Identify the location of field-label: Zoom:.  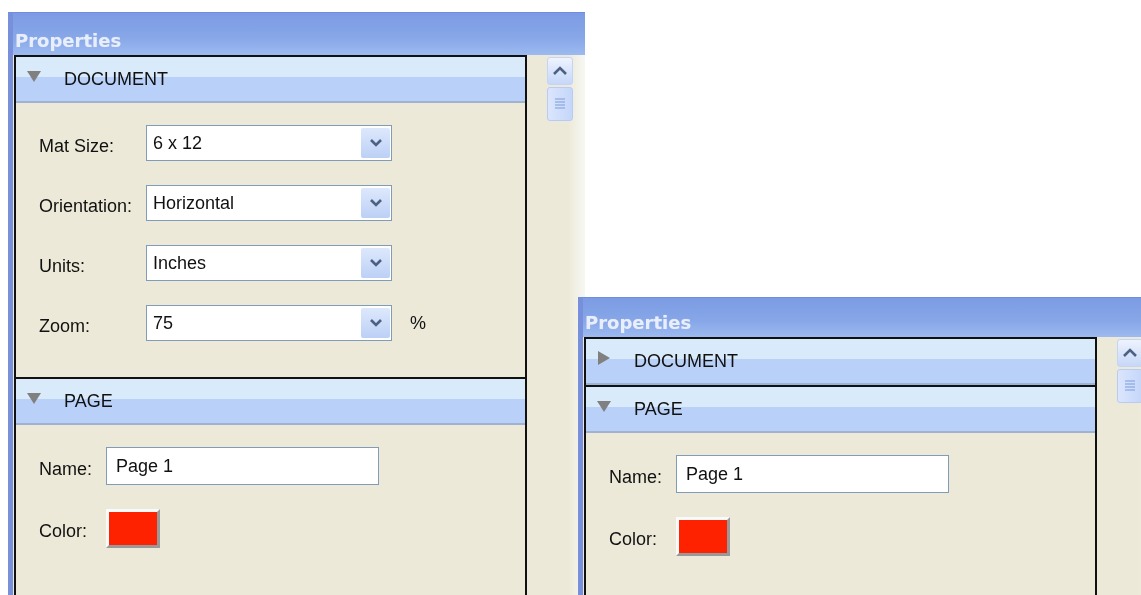
(65, 325).